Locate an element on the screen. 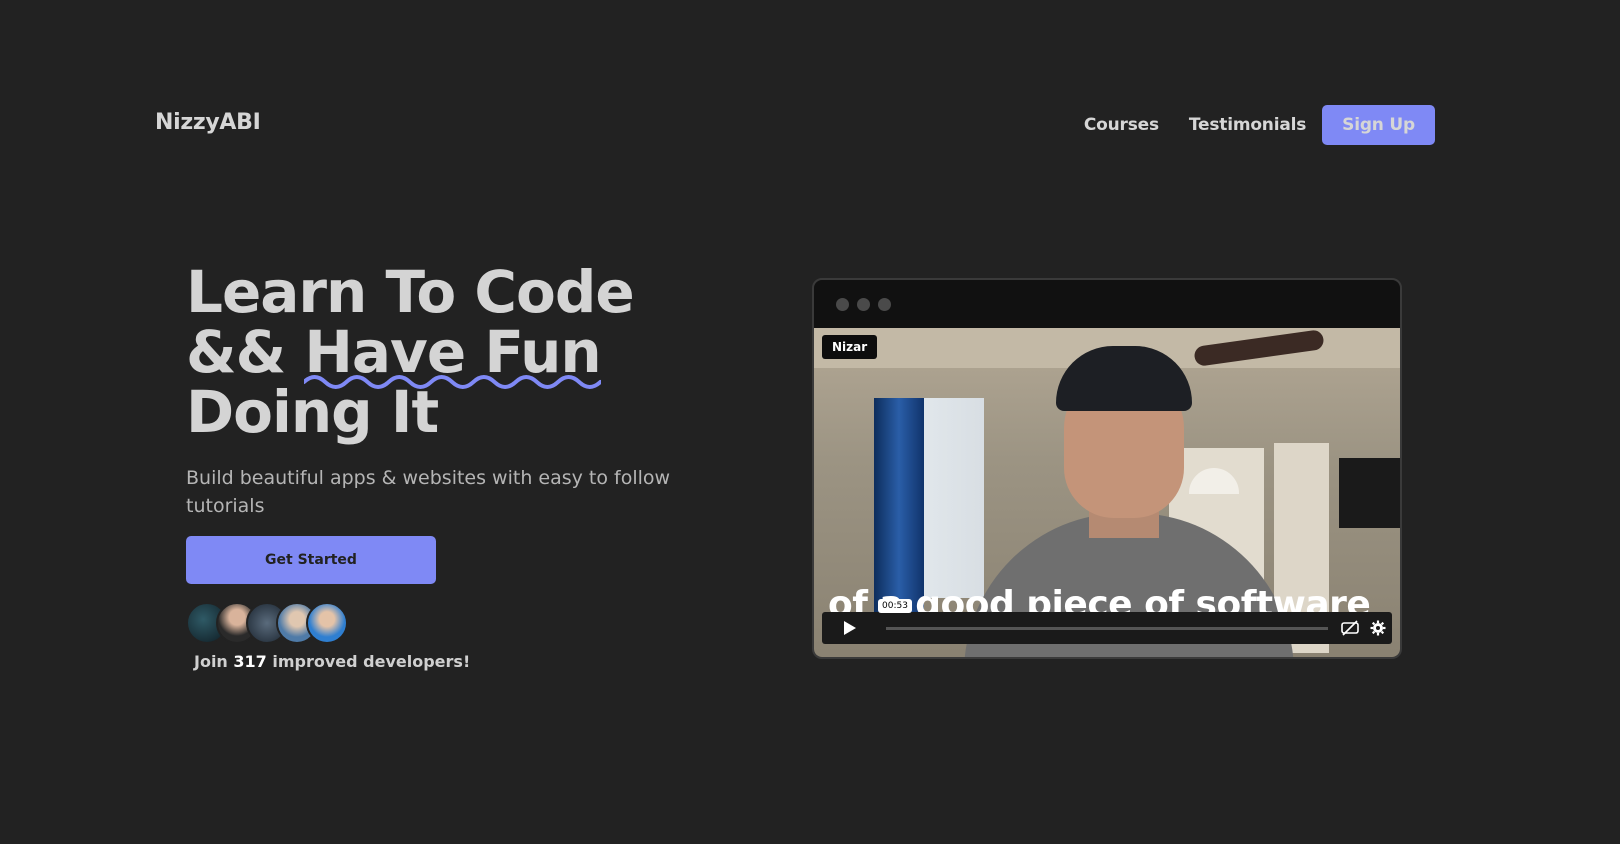 This screenshot has height=844, width=1620. brand-logo: NizzyABI is located at coordinates (208, 122).